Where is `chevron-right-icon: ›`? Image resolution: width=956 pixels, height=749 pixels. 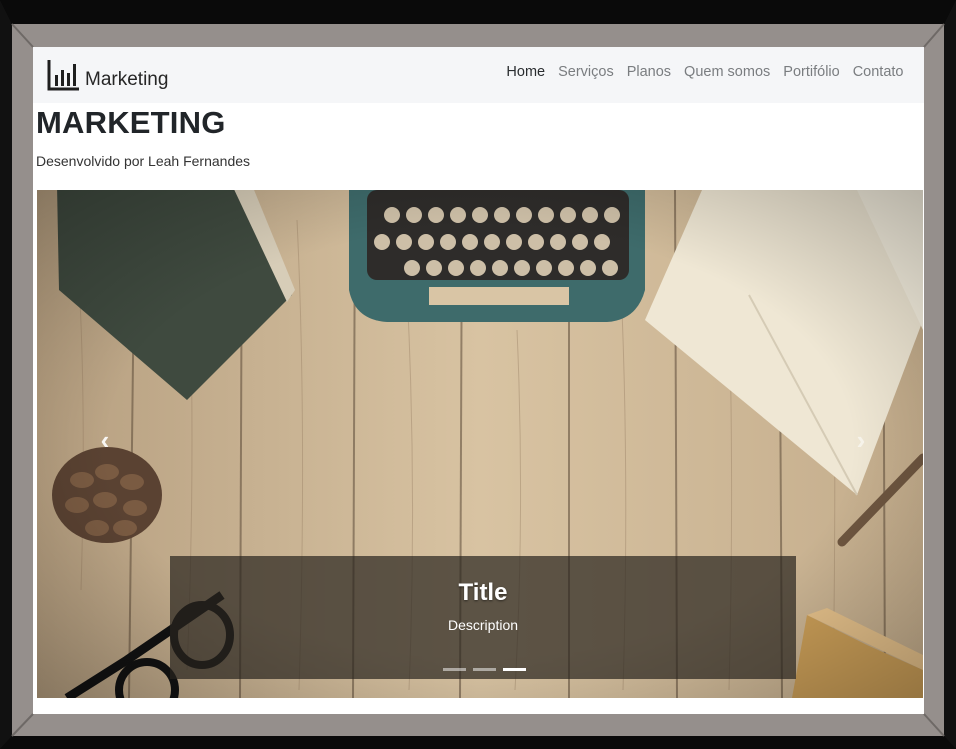 chevron-right-icon: › is located at coordinates (861, 439).